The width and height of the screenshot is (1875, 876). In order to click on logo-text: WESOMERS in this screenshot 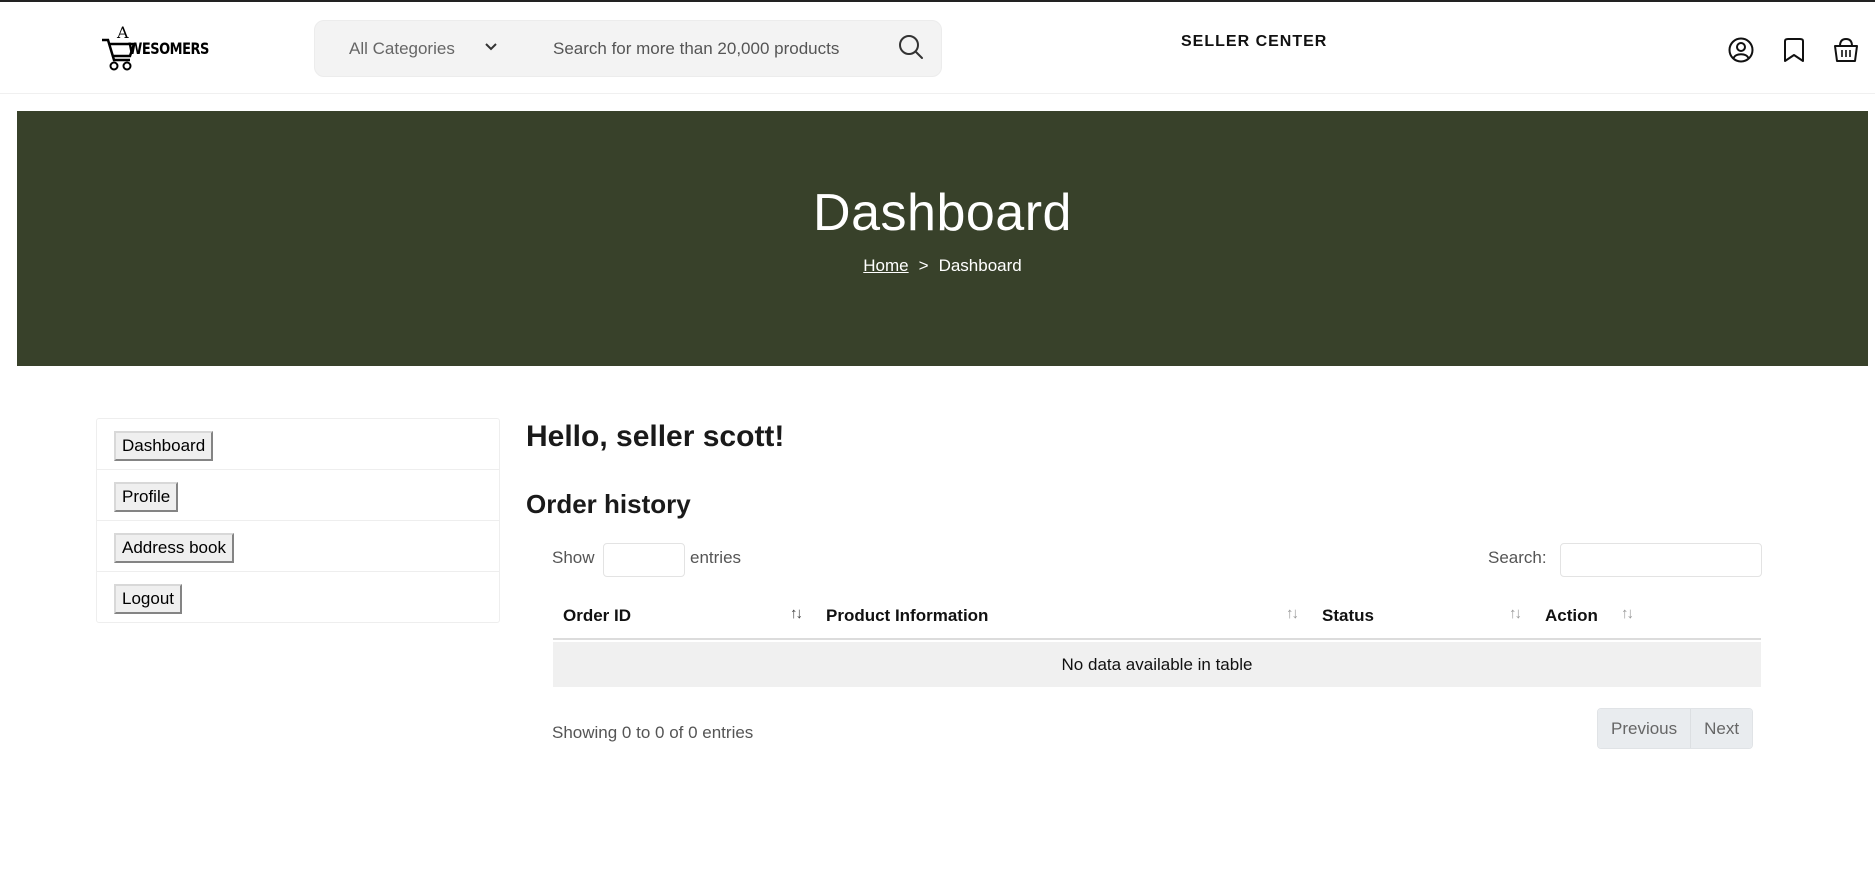, I will do `click(168, 49)`.